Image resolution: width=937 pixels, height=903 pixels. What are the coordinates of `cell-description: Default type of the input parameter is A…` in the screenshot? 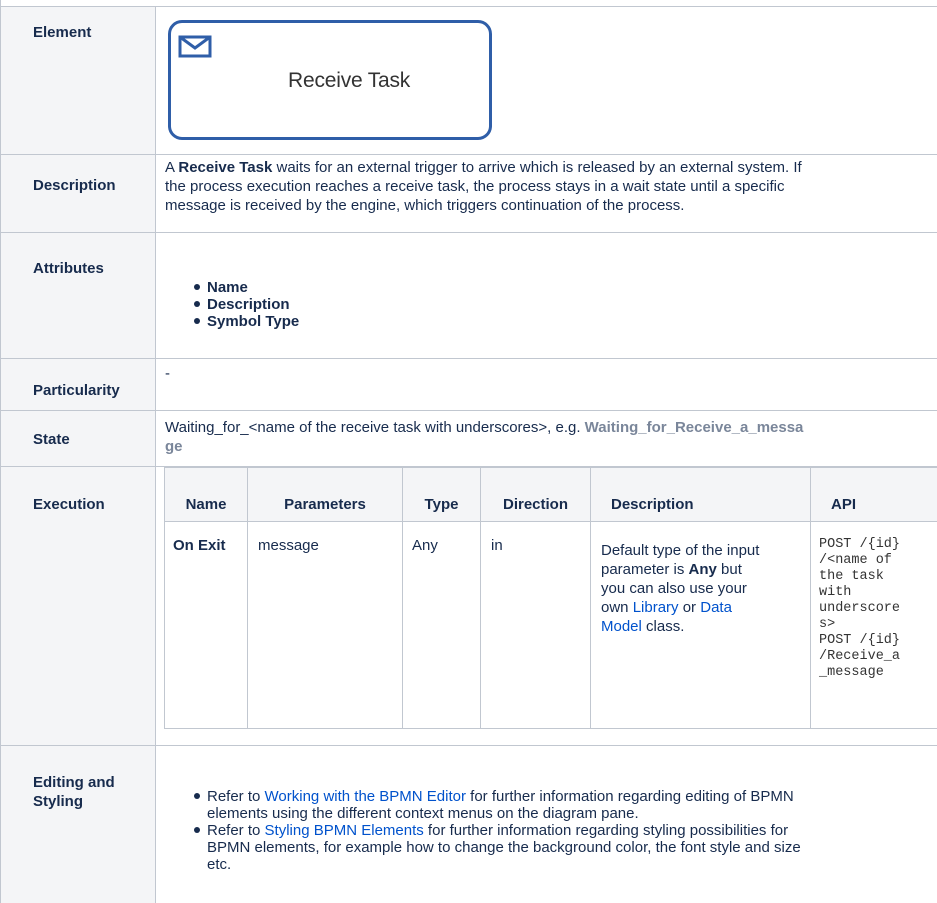 It's located at (700, 625).